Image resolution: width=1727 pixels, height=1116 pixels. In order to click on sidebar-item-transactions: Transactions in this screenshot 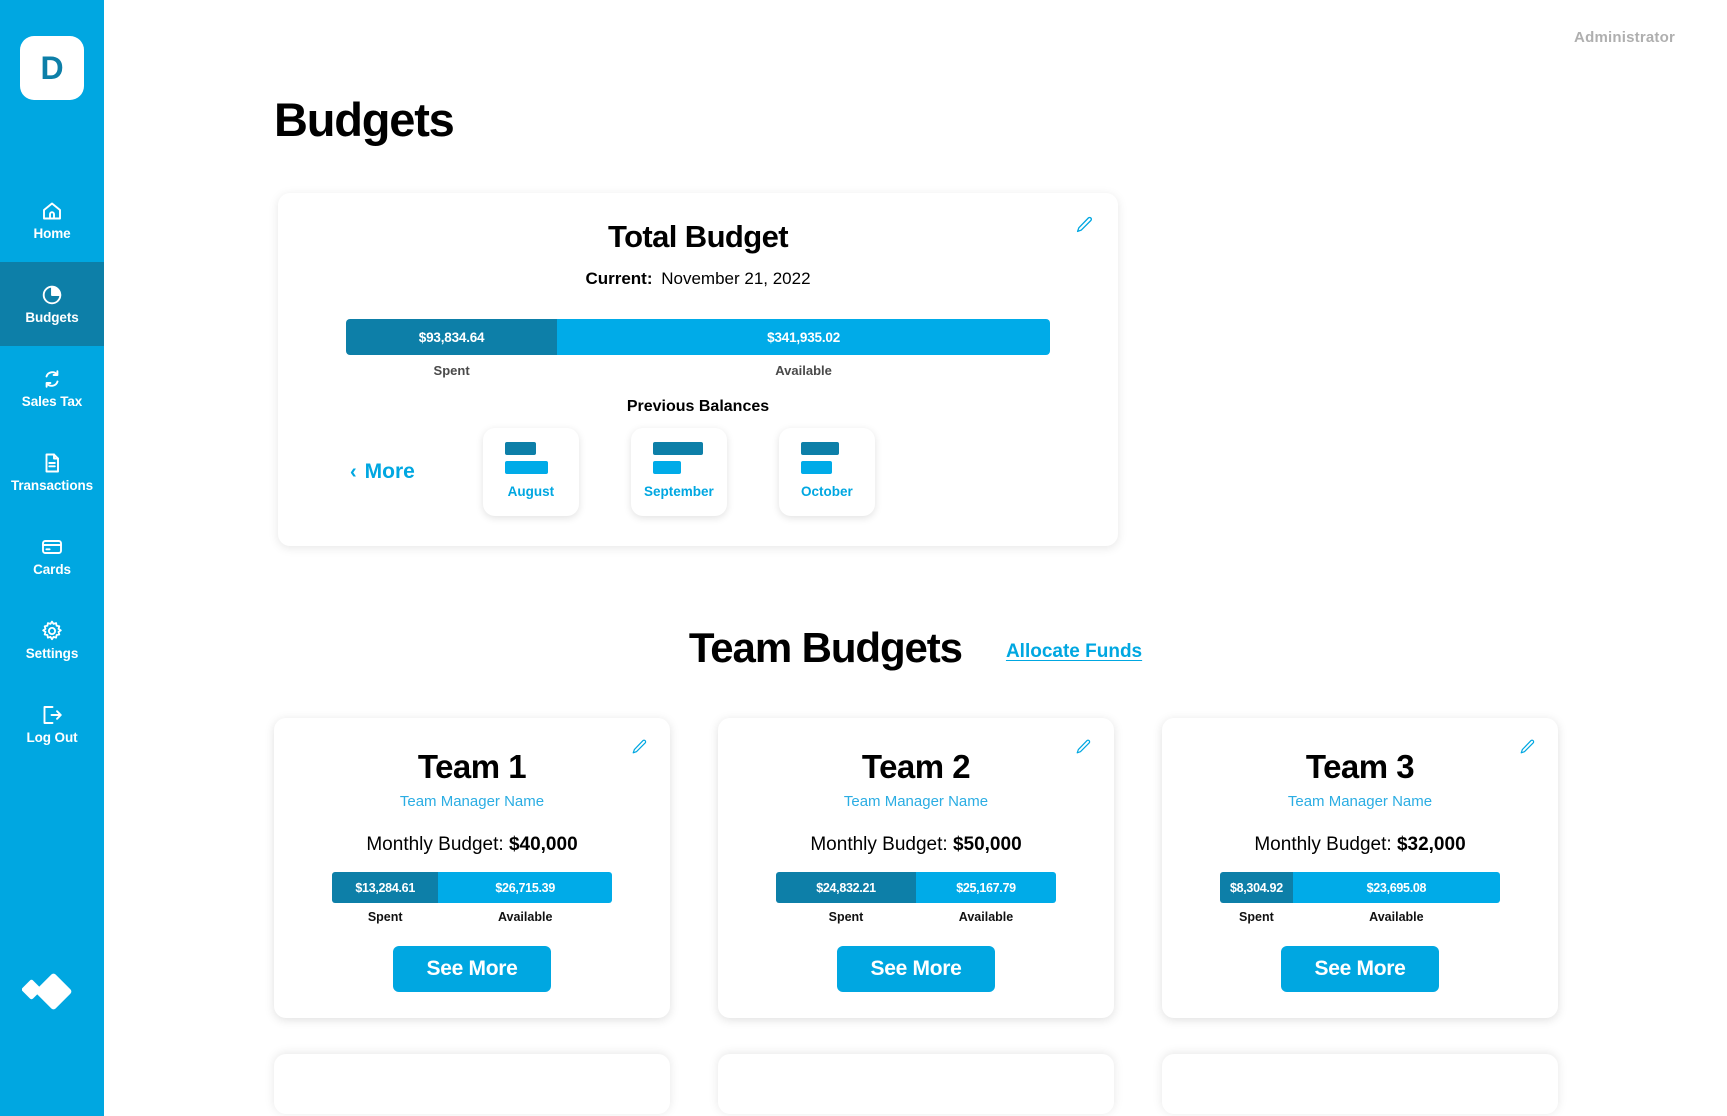, I will do `click(52, 472)`.